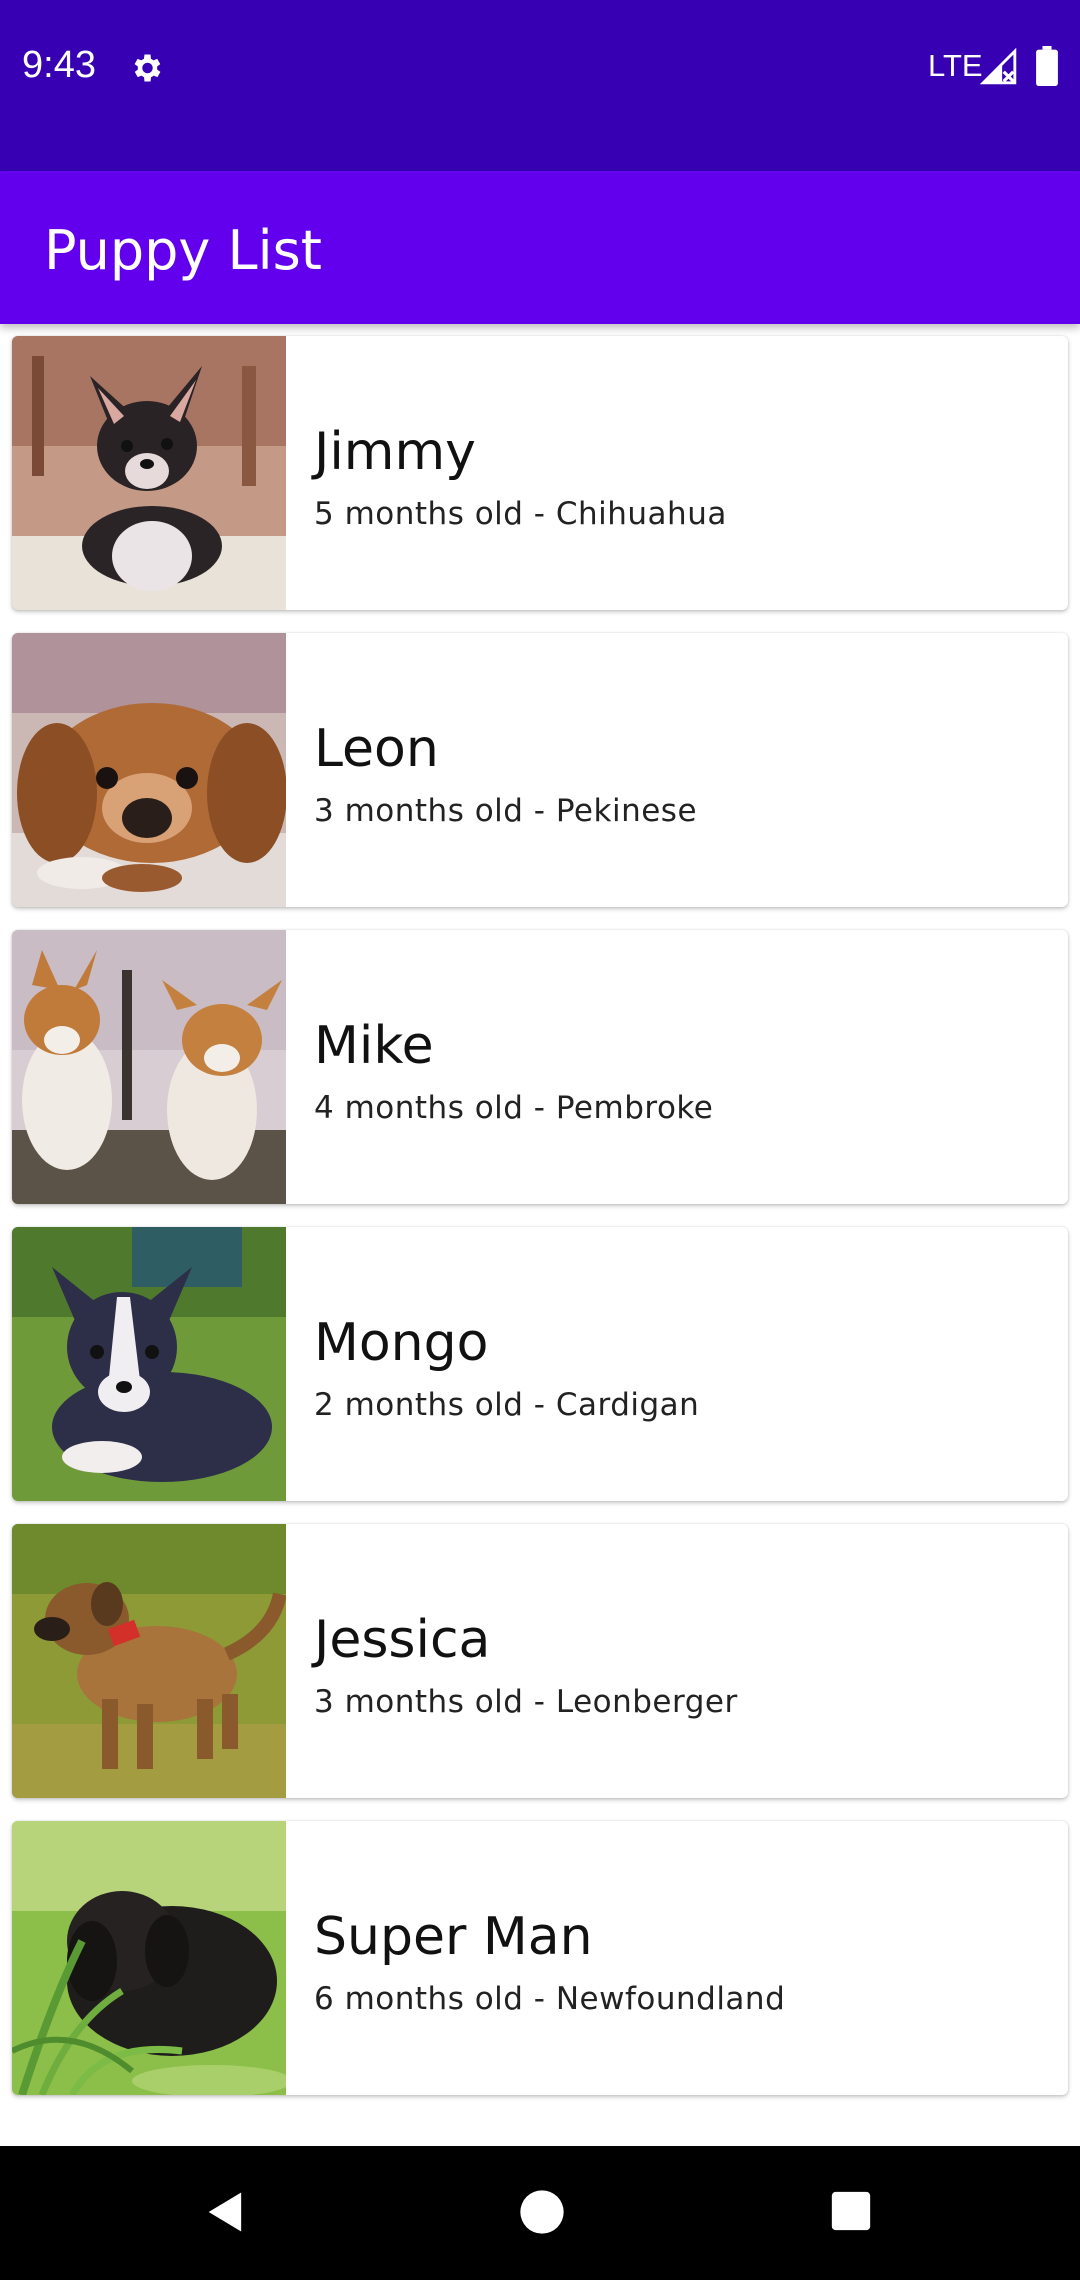 The width and height of the screenshot is (1080, 2280). What do you see at coordinates (183, 250) in the screenshot?
I see `app-title: Puppy List` at bounding box center [183, 250].